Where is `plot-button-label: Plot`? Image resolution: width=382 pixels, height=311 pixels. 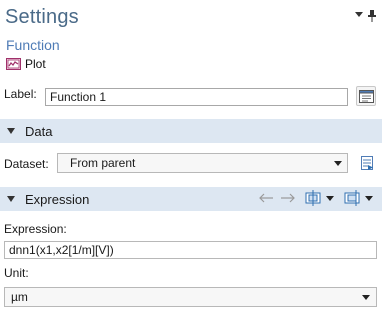 plot-button-label: Plot is located at coordinates (35, 64).